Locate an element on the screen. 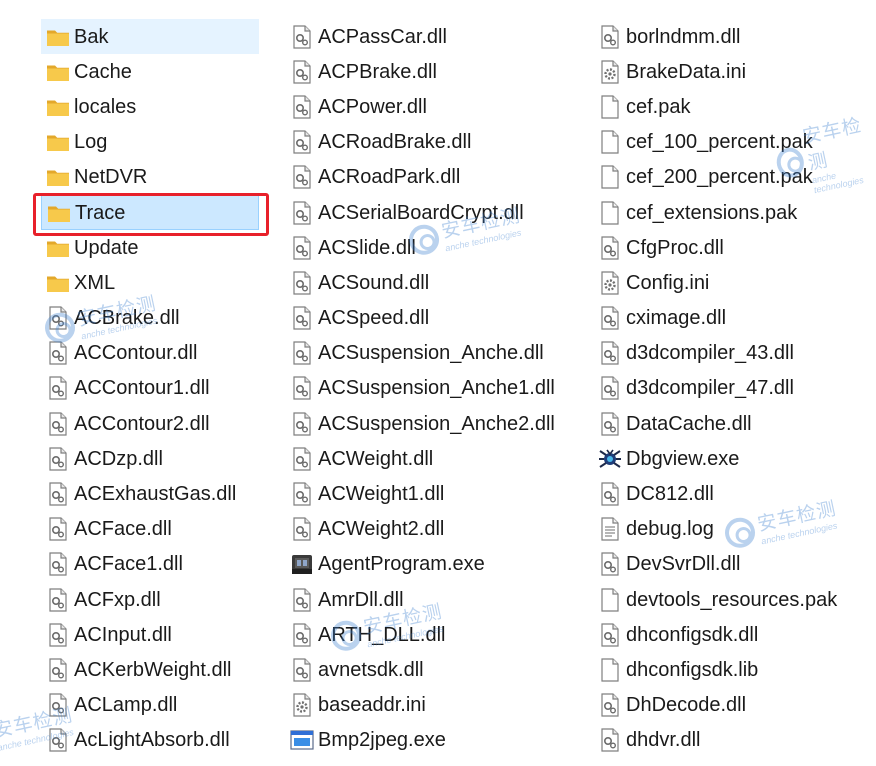  exe-icon is located at coordinates (302, 740).